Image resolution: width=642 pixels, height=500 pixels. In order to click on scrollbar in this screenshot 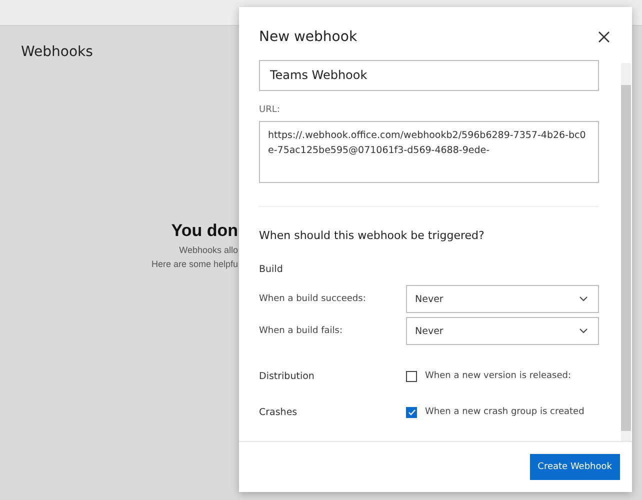, I will do `click(626, 252)`.